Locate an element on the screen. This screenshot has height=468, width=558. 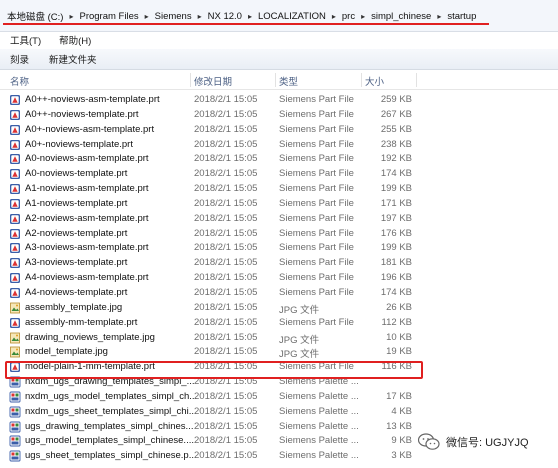
file-name: assembly-mm-template.prt is located at coordinates (81, 322).